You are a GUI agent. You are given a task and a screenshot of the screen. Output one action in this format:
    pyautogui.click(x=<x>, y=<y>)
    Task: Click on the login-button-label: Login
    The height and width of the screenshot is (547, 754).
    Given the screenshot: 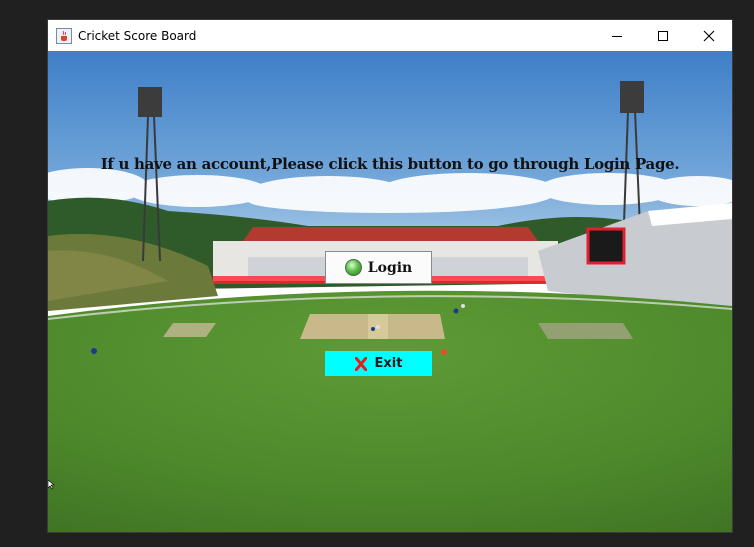 What is the action you would take?
    pyautogui.click(x=390, y=267)
    